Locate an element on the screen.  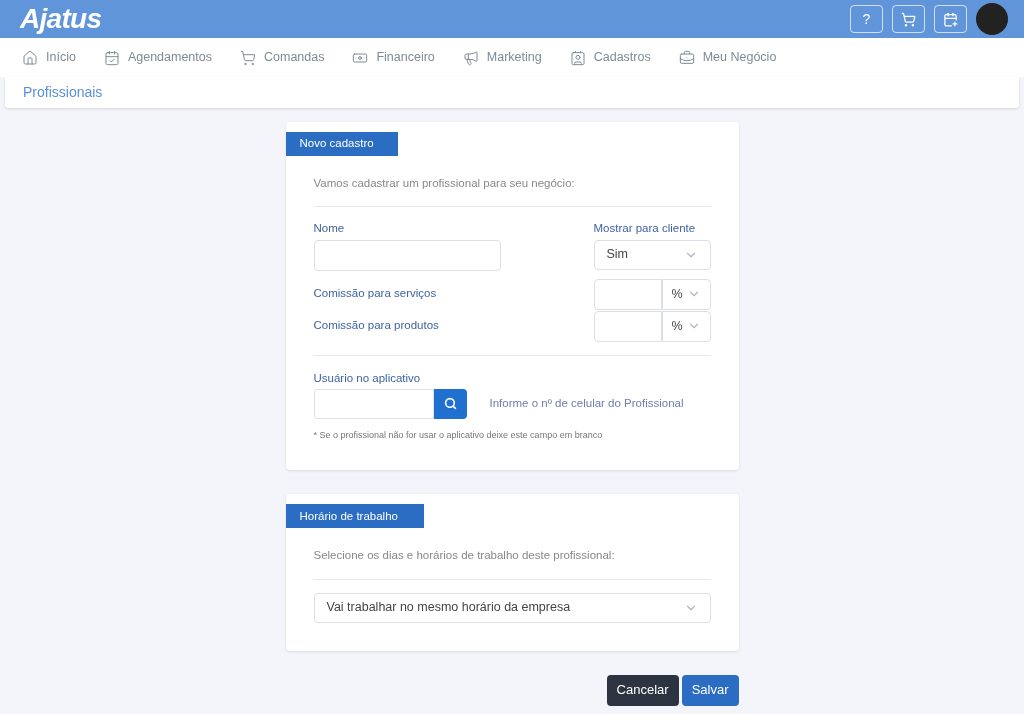
nav-item: Comandas is located at coordinates (282, 57).